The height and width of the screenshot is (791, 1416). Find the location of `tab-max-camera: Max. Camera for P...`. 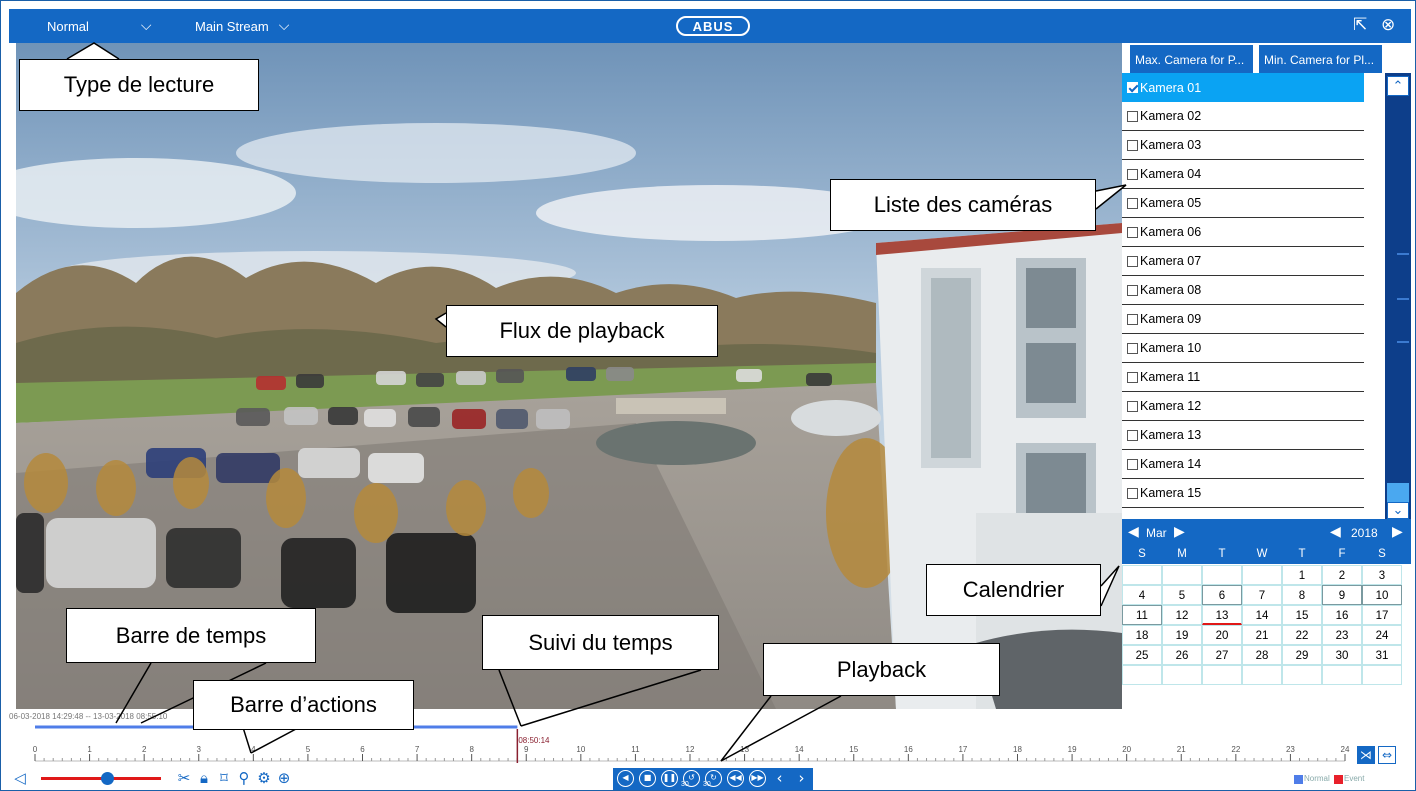

tab-max-camera: Max. Camera for P... is located at coordinates (1191, 59).